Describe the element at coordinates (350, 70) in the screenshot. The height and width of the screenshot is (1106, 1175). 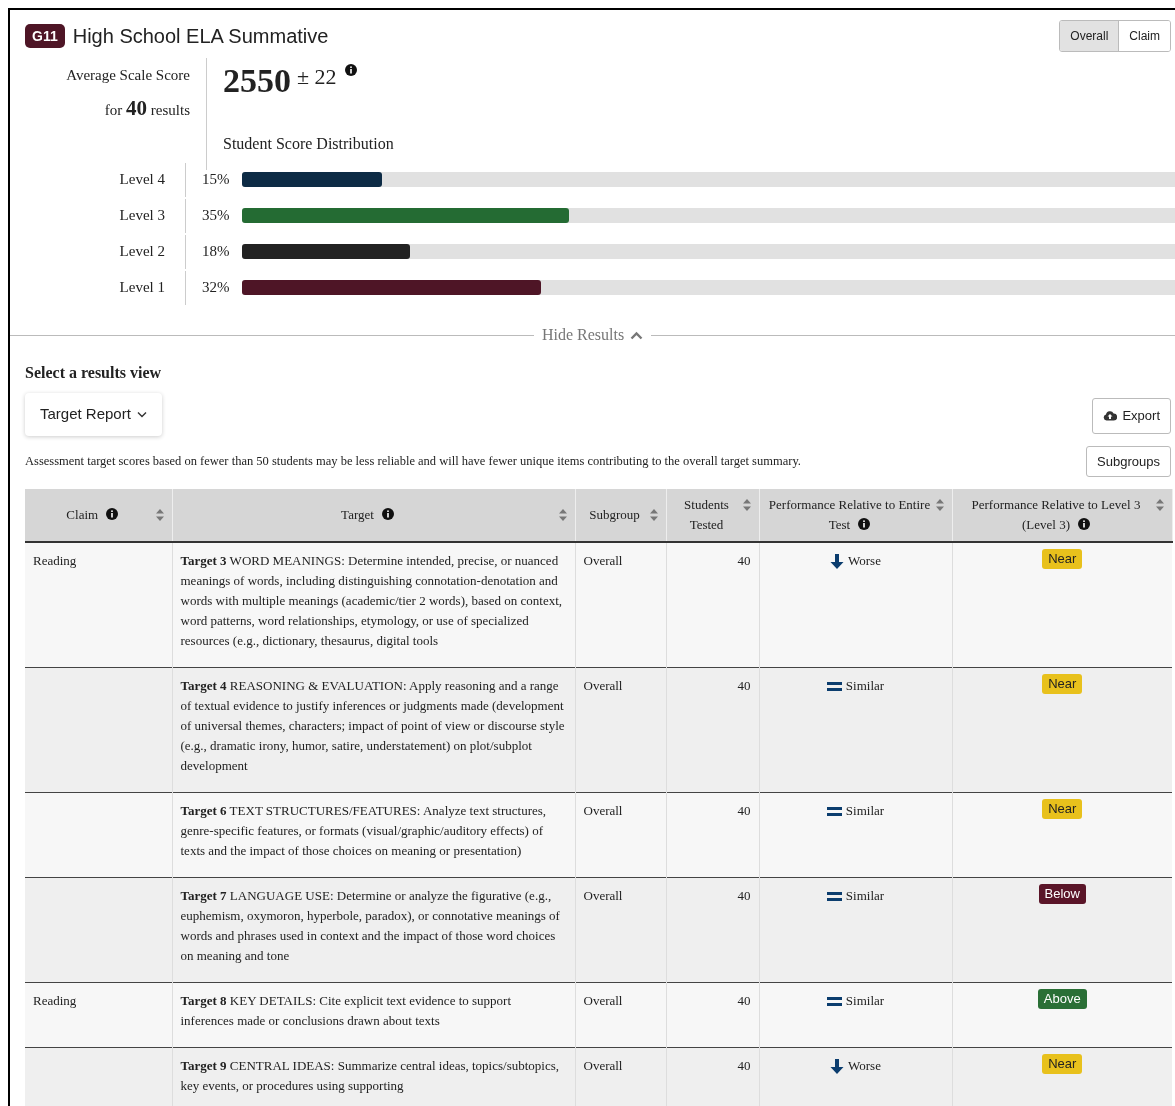
I see `info-icon` at that location.